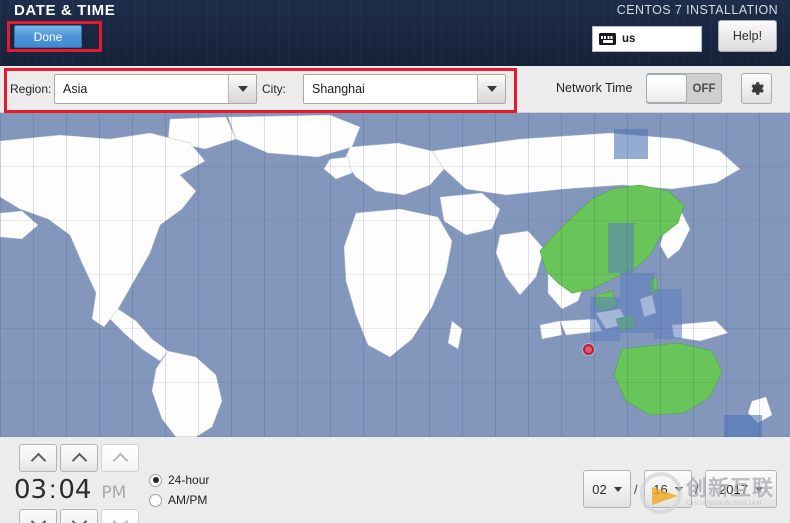  I want to click on city-chevron-down-icon, so click(491, 89).